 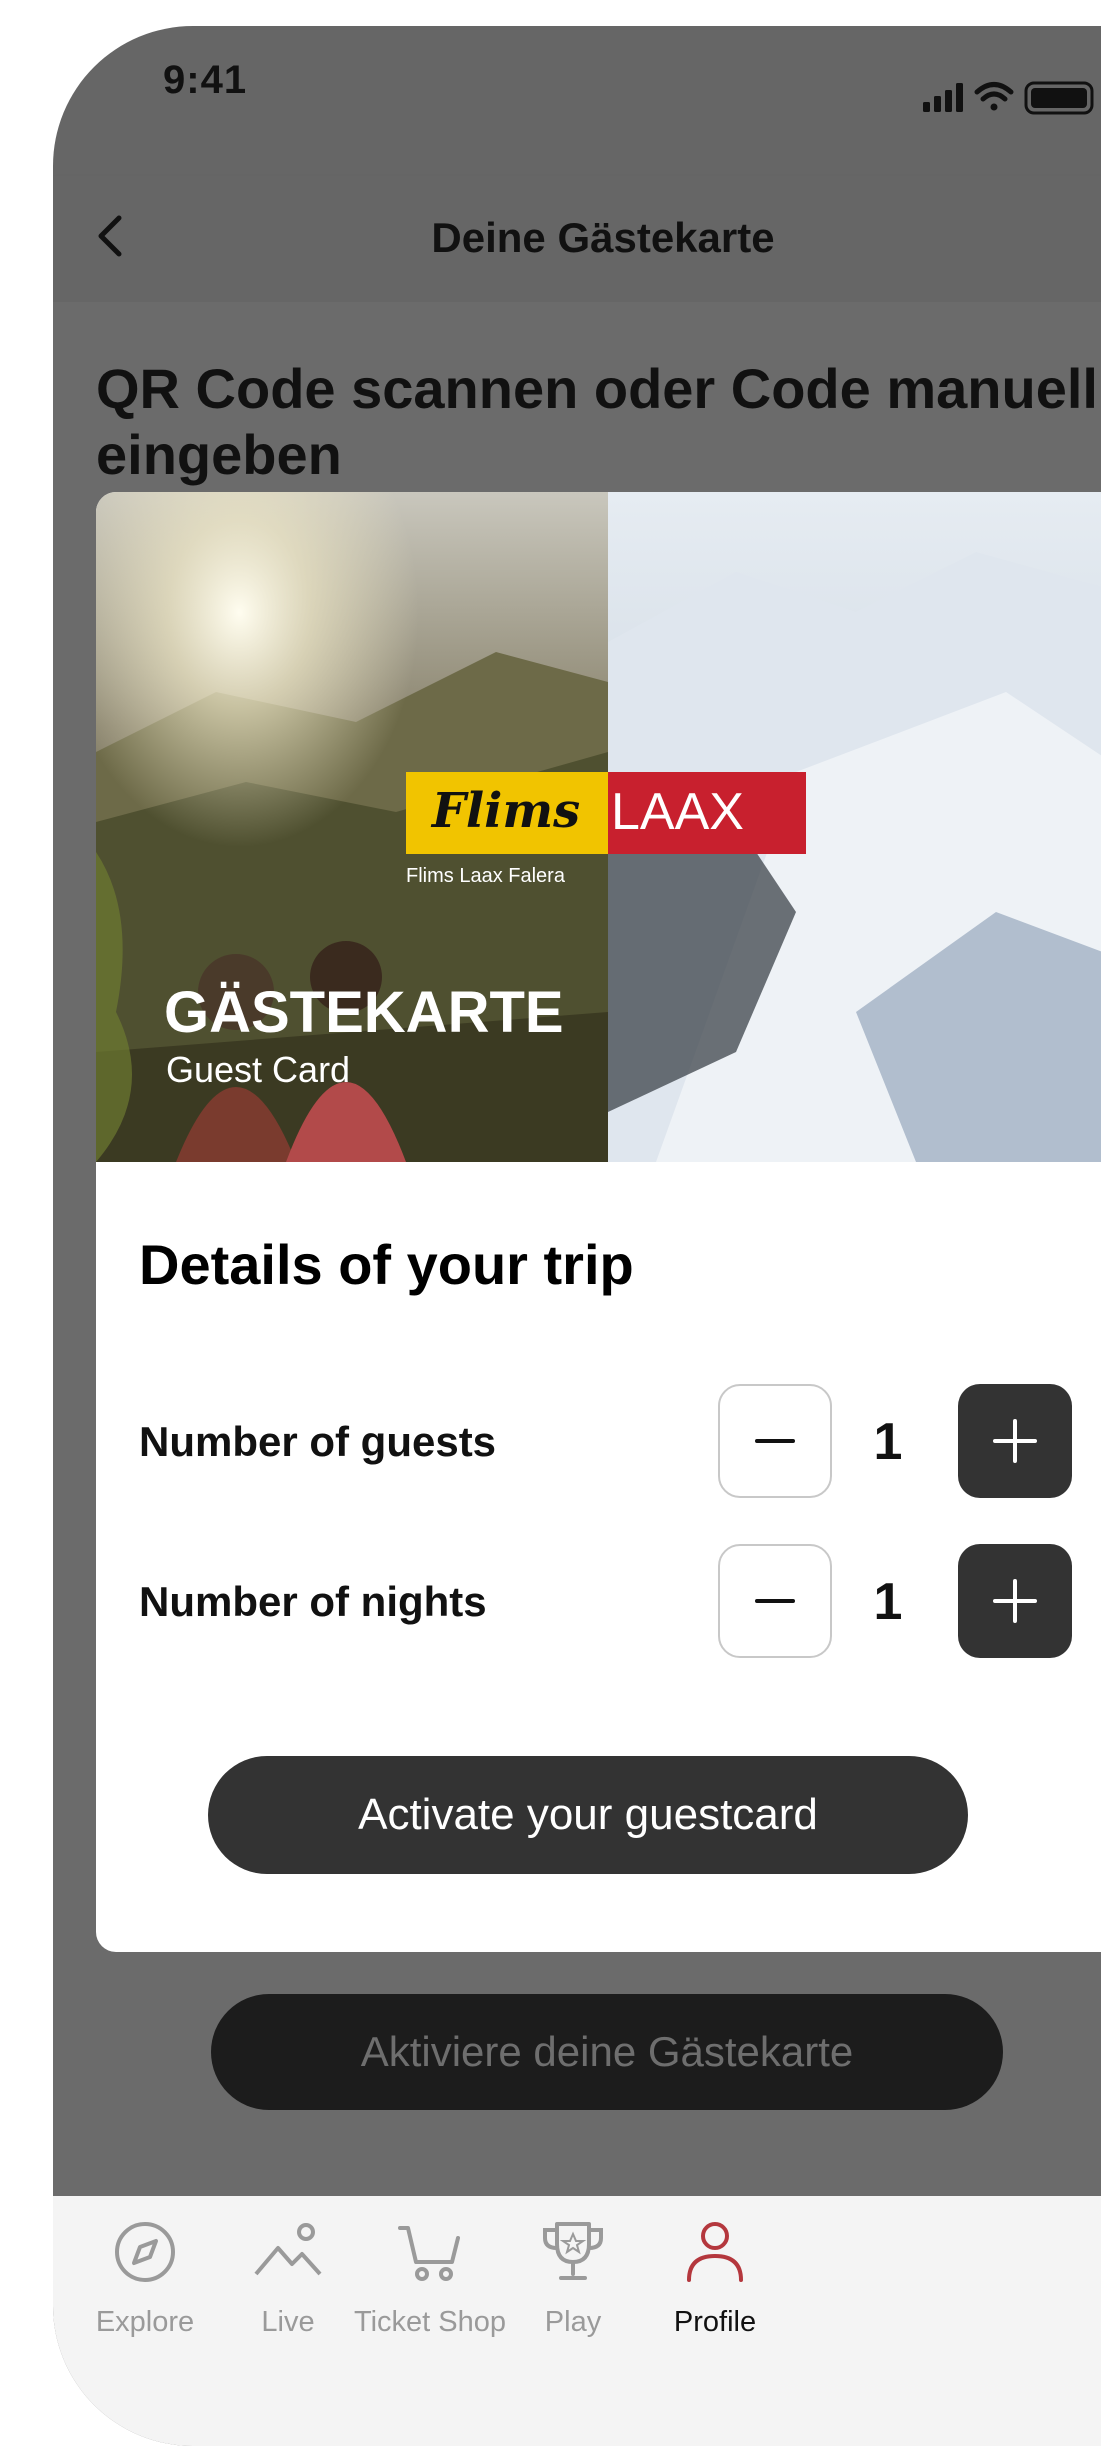 I want to click on logo-flims-text: Flims, so click(x=505, y=811).